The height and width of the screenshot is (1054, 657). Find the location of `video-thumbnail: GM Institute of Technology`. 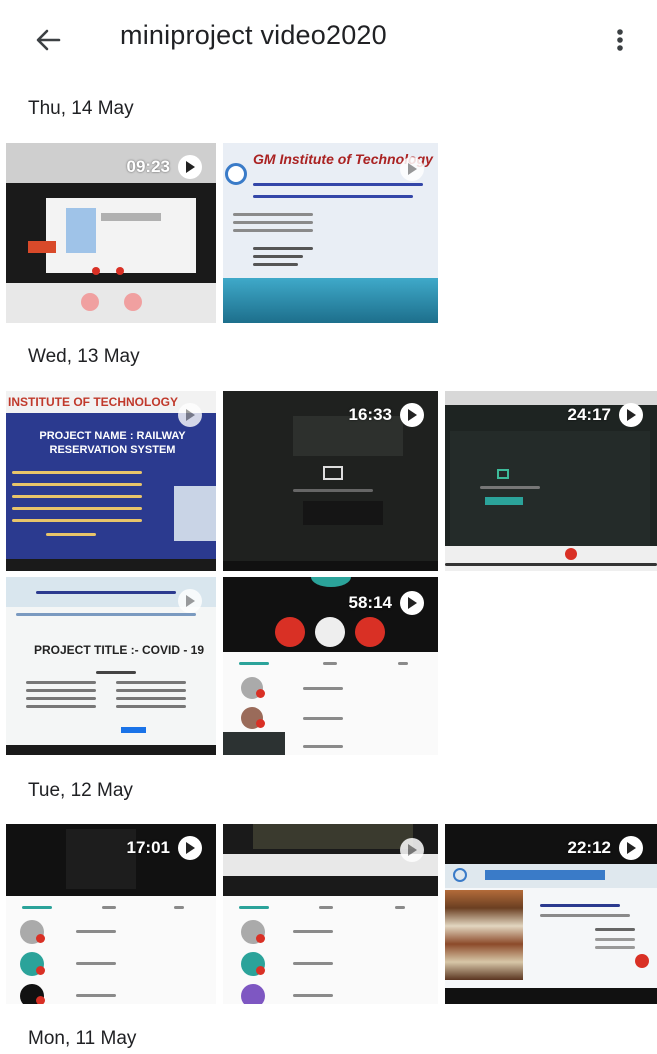

video-thumbnail: GM Institute of Technology is located at coordinates (330, 233).